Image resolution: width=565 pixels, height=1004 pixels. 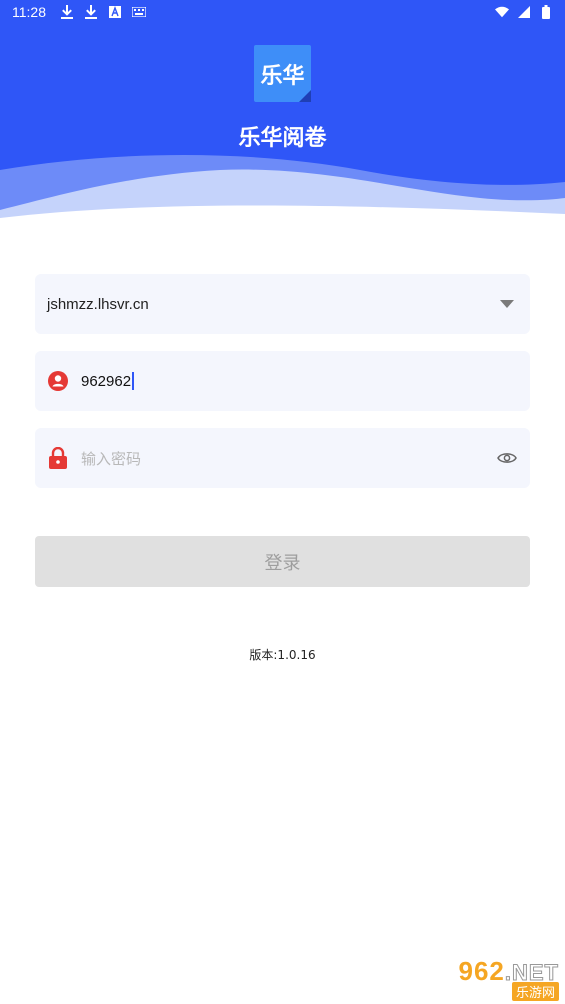 I want to click on watermark-number: 962, so click(x=481, y=971).